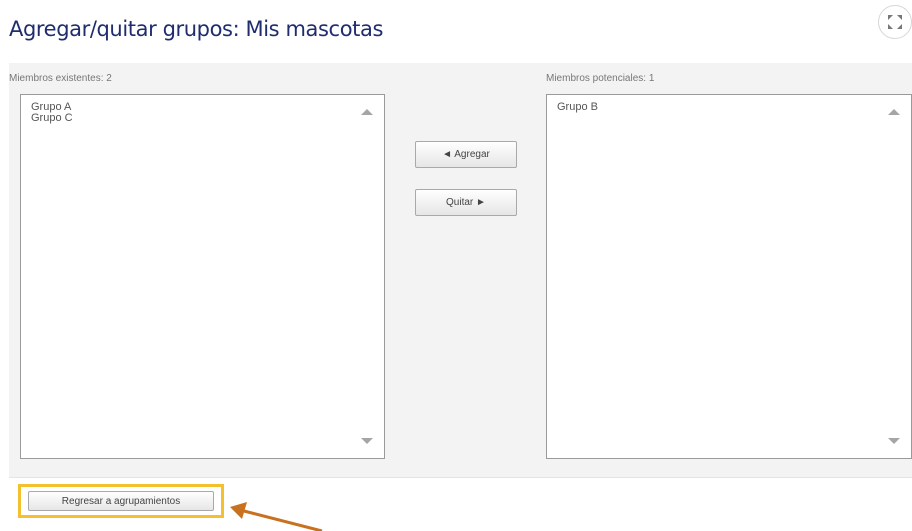 The width and height of the screenshot is (912, 531). Describe the element at coordinates (196, 29) in the screenshot. I see `page-title: Agregar/quitar grupos: Mis mascotas` at that location.